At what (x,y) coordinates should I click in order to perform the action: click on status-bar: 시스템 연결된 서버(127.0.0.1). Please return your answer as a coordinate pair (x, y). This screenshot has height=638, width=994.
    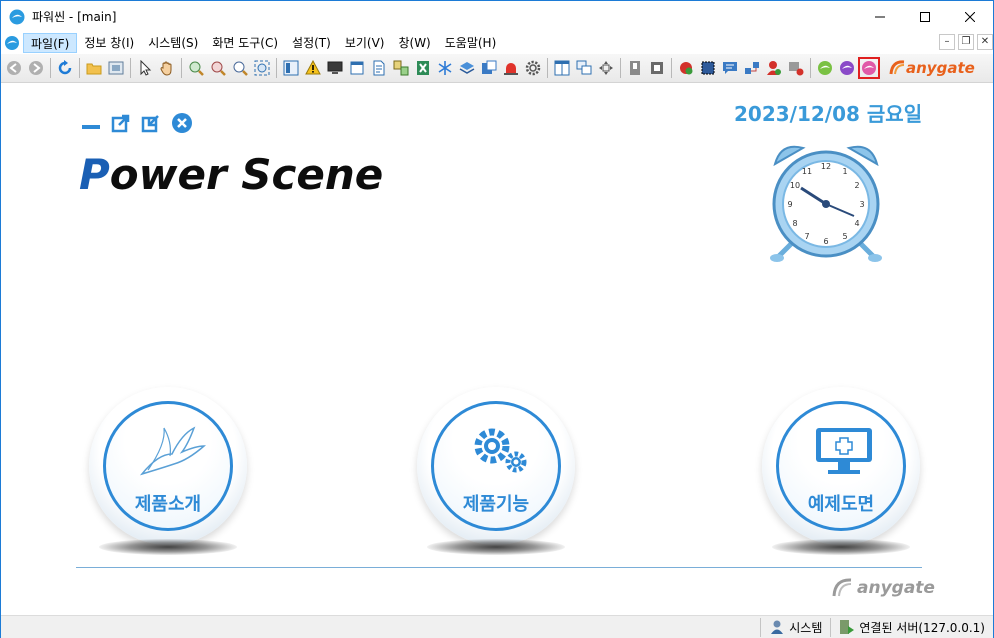
    Looking at the image, I should click on (497, 626).